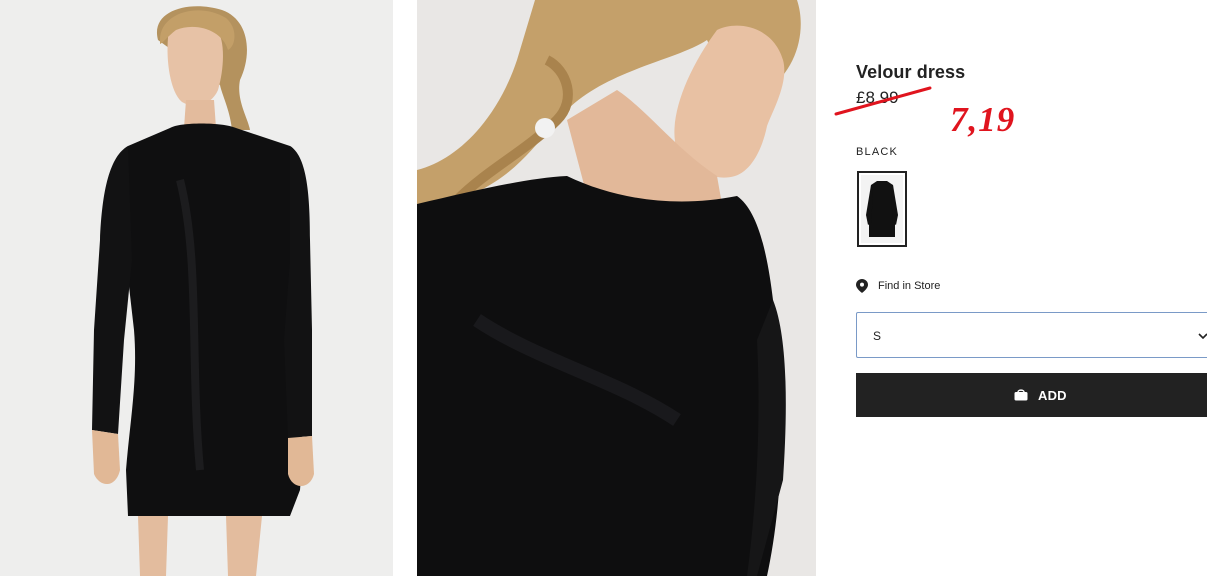  What do you see at coordinates (911, 72) in the screenshot?
I see `product-title: Velour dress` at bounding box center [911, 72].